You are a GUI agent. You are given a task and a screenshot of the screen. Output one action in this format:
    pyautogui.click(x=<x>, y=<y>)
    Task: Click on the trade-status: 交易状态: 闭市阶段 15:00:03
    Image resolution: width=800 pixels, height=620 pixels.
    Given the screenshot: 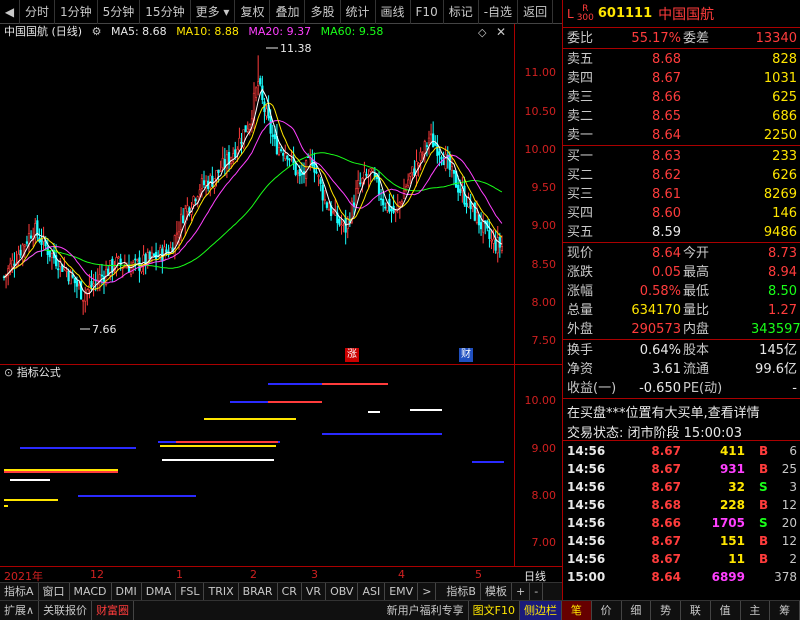 What is the action you would take?
    pyautogui.click(x=654, y=431)
    